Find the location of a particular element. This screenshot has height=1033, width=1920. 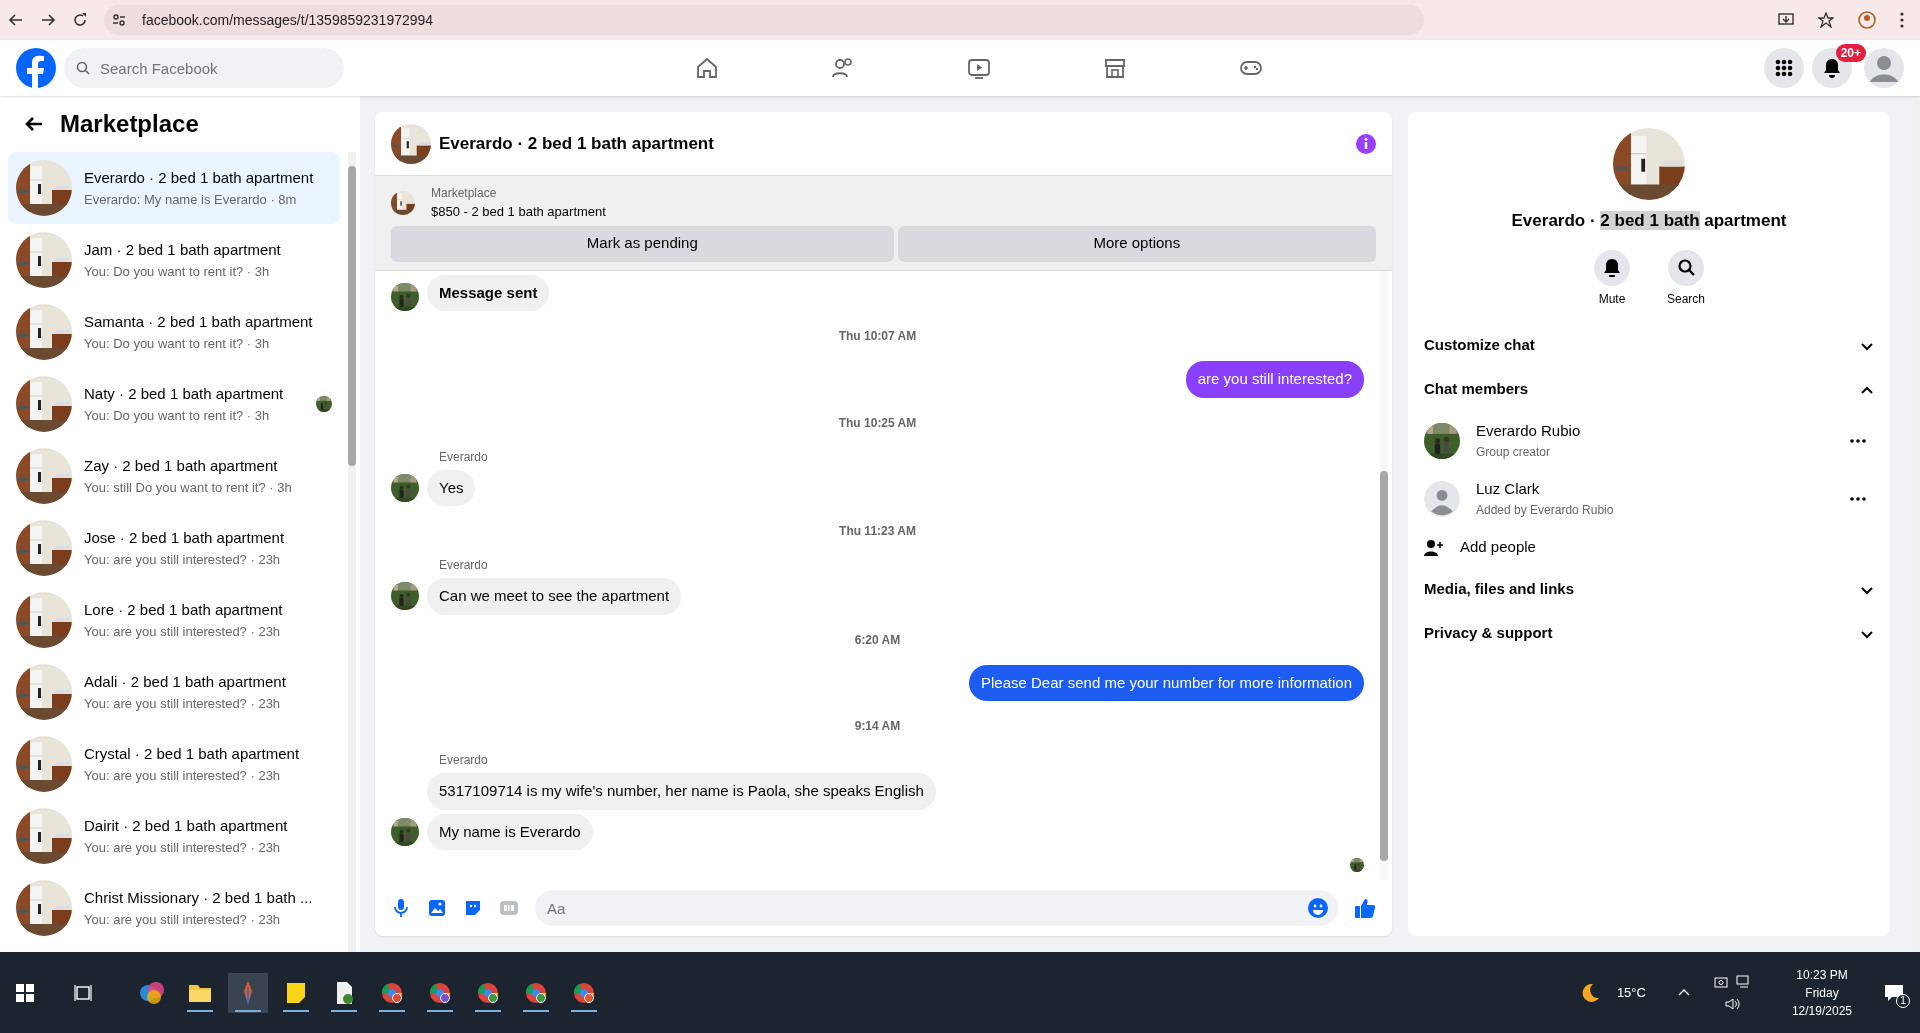

conversation-item: Jam · 2 bed 1 bath apartment You: Do you want to rent it? · 3h is located at coordinates (174, 260).